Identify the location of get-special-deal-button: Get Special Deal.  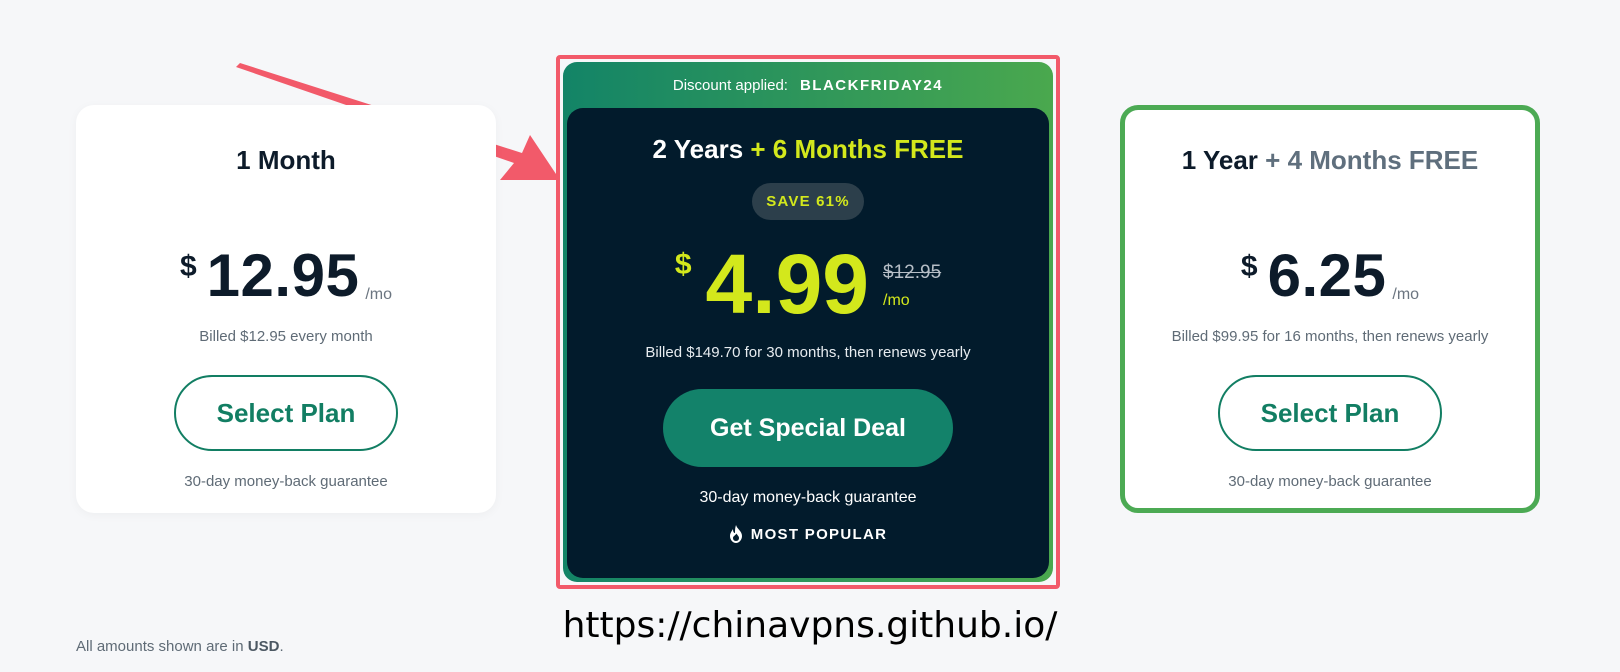
(808, 428).